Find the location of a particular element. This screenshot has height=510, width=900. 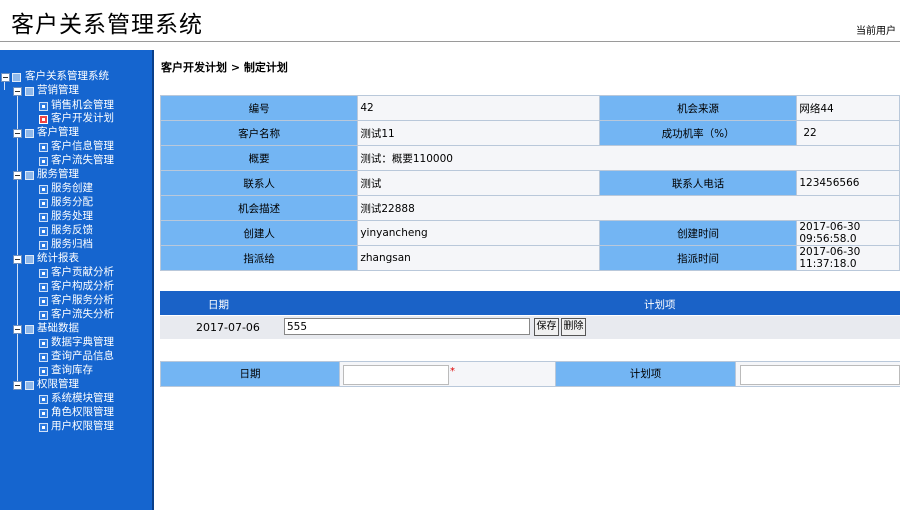

table-row: 2017-07-06 保存 删除 is located at coordinates (530, 327).